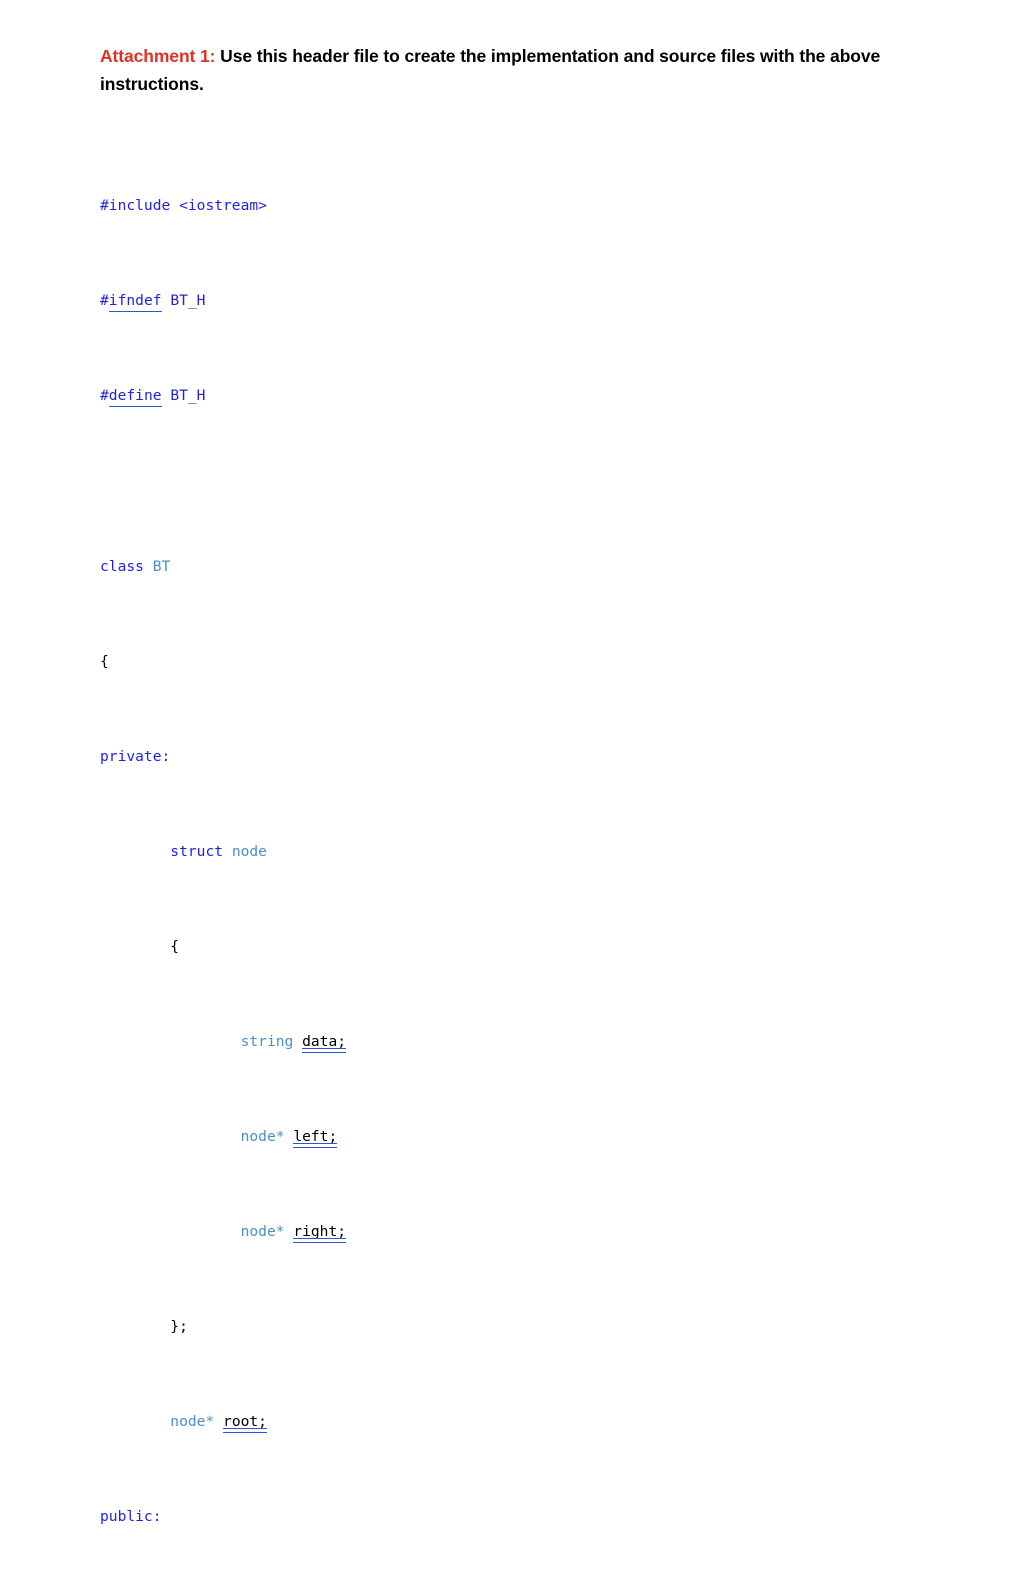 The image size is (1024, 1572). I want to click on token-brace-open: {, so click(104, 661).